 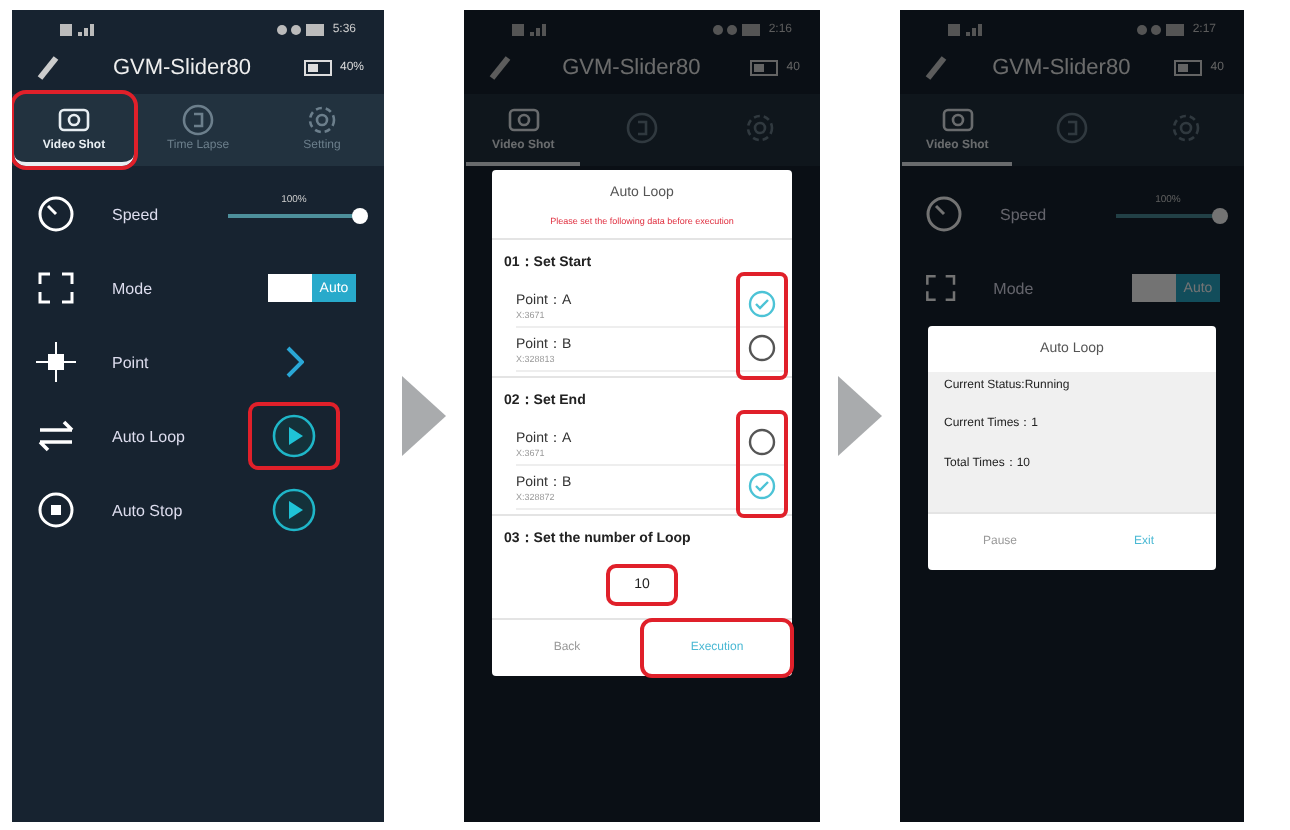 What do you see at coordinates (148, 510) in the screenshot?
I see `row-label: Auto Stop` at bounding box center [148, 510].